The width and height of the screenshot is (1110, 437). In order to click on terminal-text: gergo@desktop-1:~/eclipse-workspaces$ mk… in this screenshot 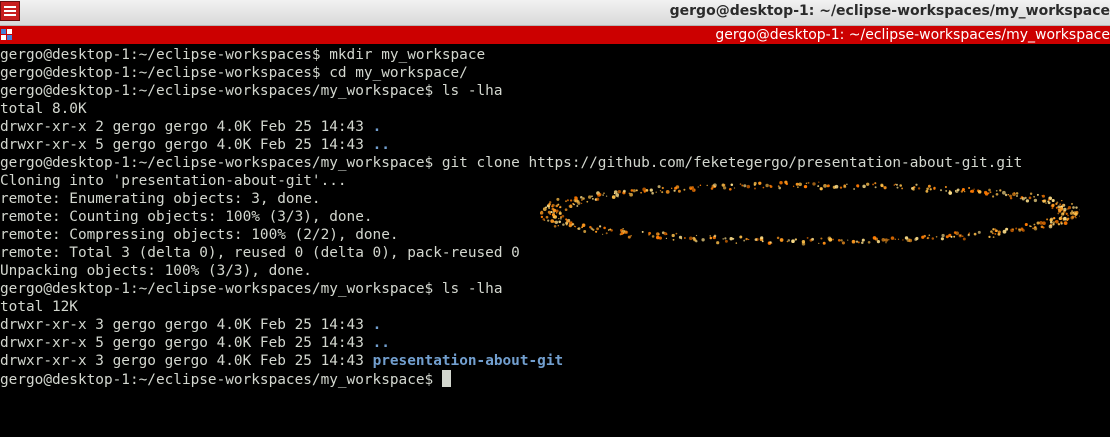, I will do `click(243, 55)`.